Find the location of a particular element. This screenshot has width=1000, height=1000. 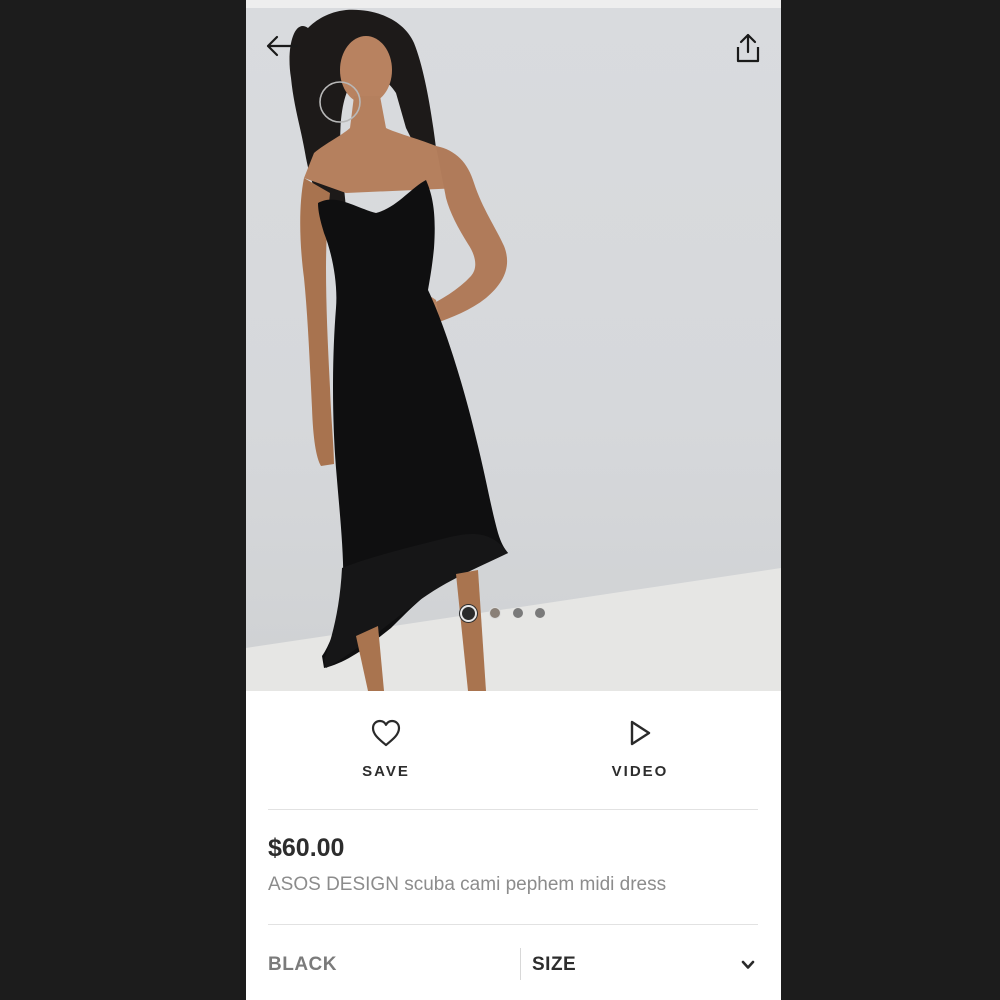

save-button: SAVE is located at coordinates (386, 746).